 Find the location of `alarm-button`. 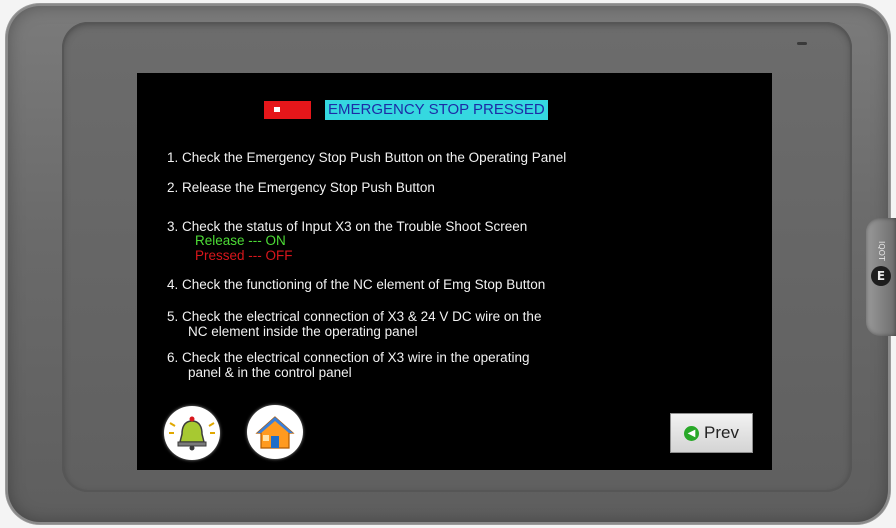

alarm-button is located at coordinates (192, 433).